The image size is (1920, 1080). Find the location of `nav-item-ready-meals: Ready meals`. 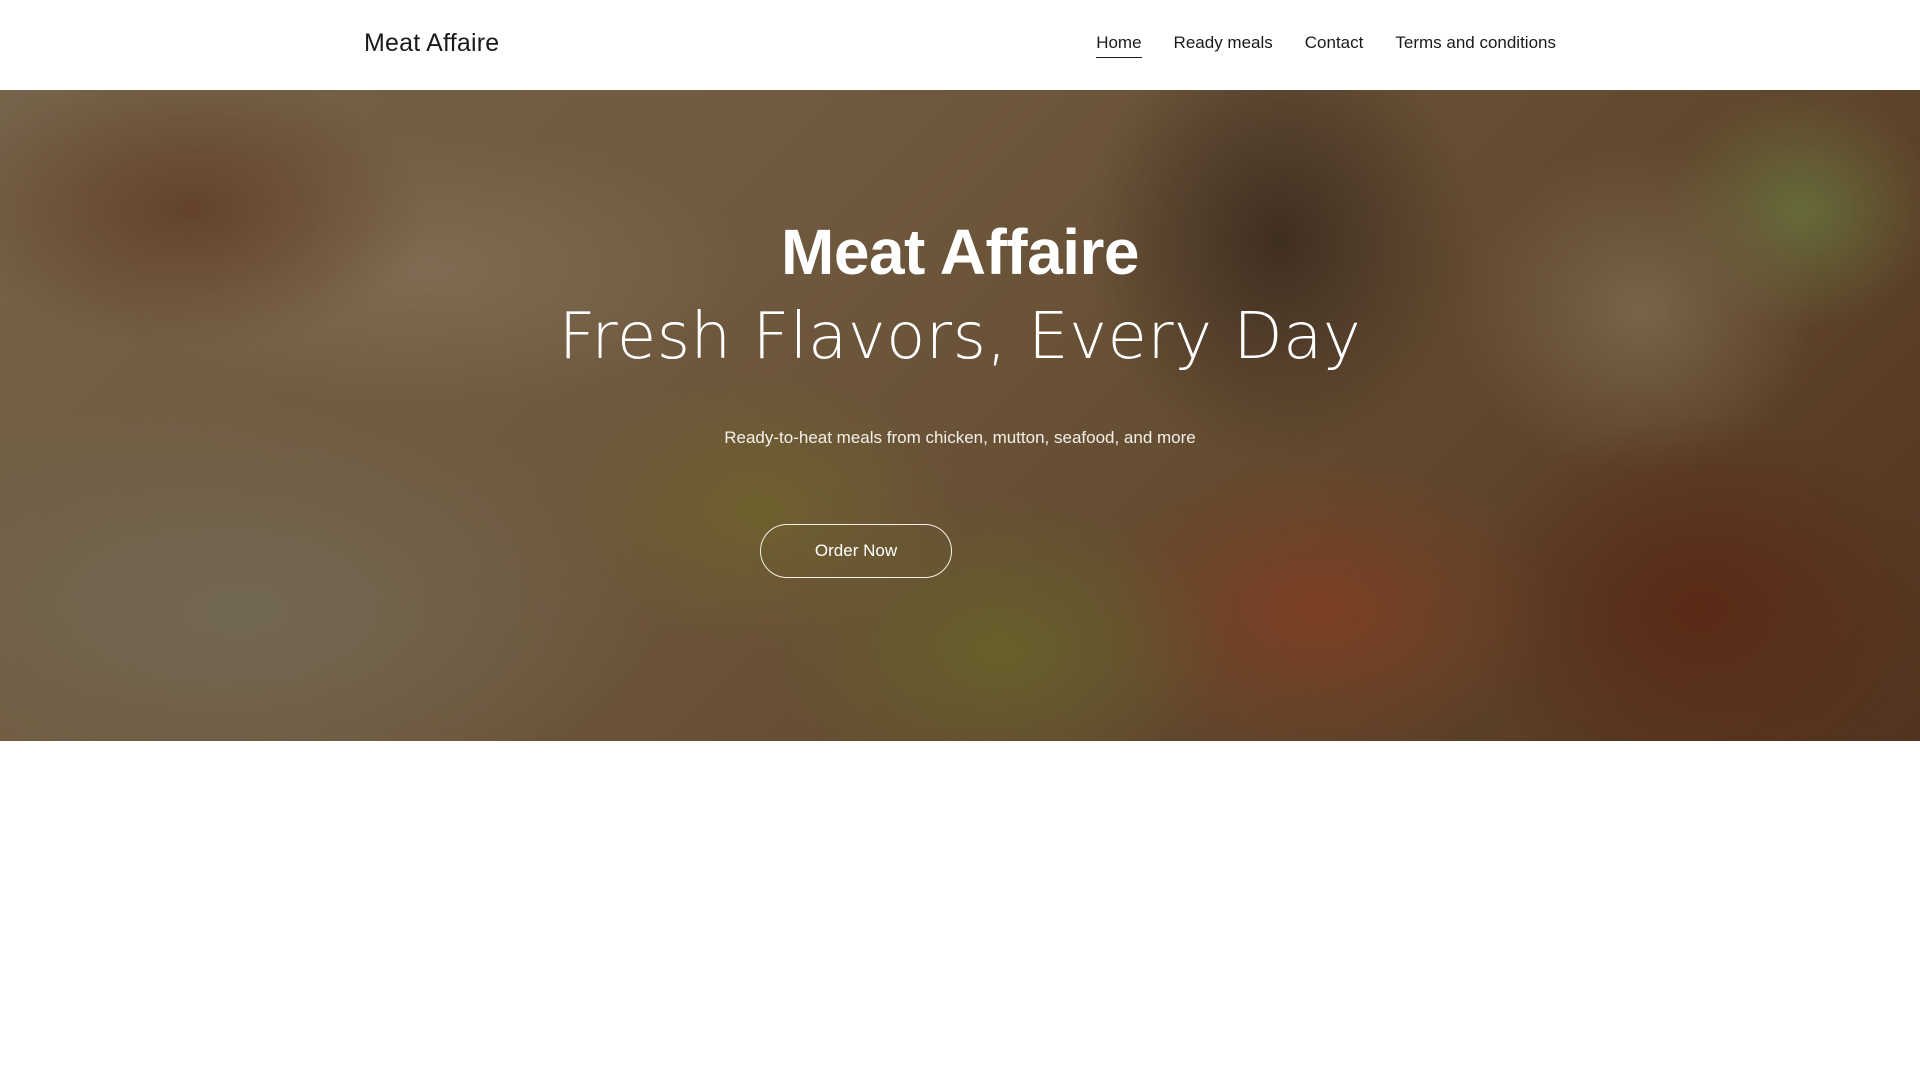

nav-item-ready-meals: Ready meals is located at coordinates (1223, 45).